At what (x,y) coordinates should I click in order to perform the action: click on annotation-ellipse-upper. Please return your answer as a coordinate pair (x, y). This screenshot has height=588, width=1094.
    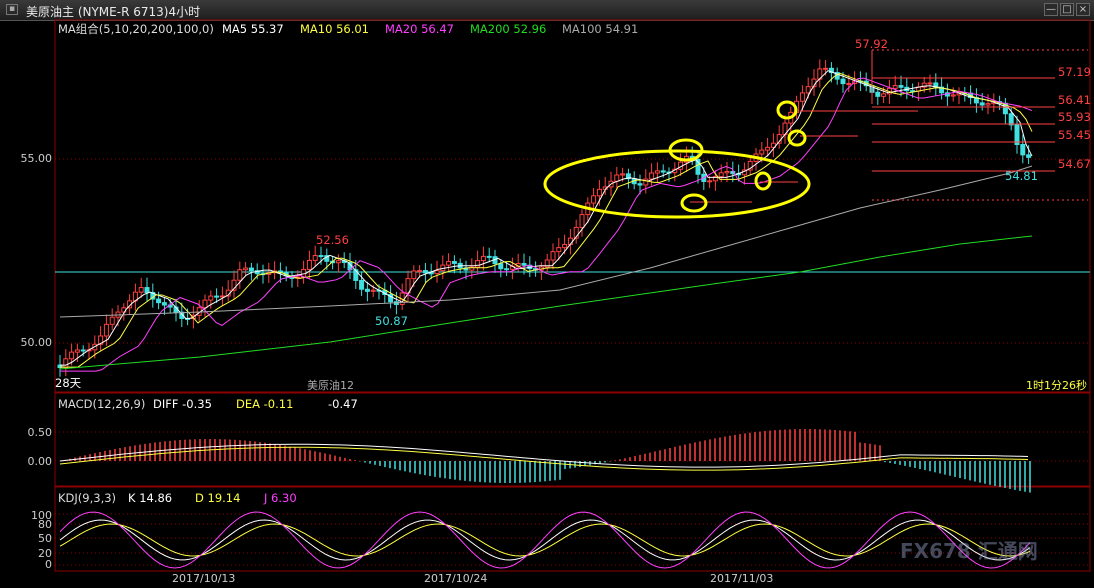
    Looking at the image, I should click on (787, 110).